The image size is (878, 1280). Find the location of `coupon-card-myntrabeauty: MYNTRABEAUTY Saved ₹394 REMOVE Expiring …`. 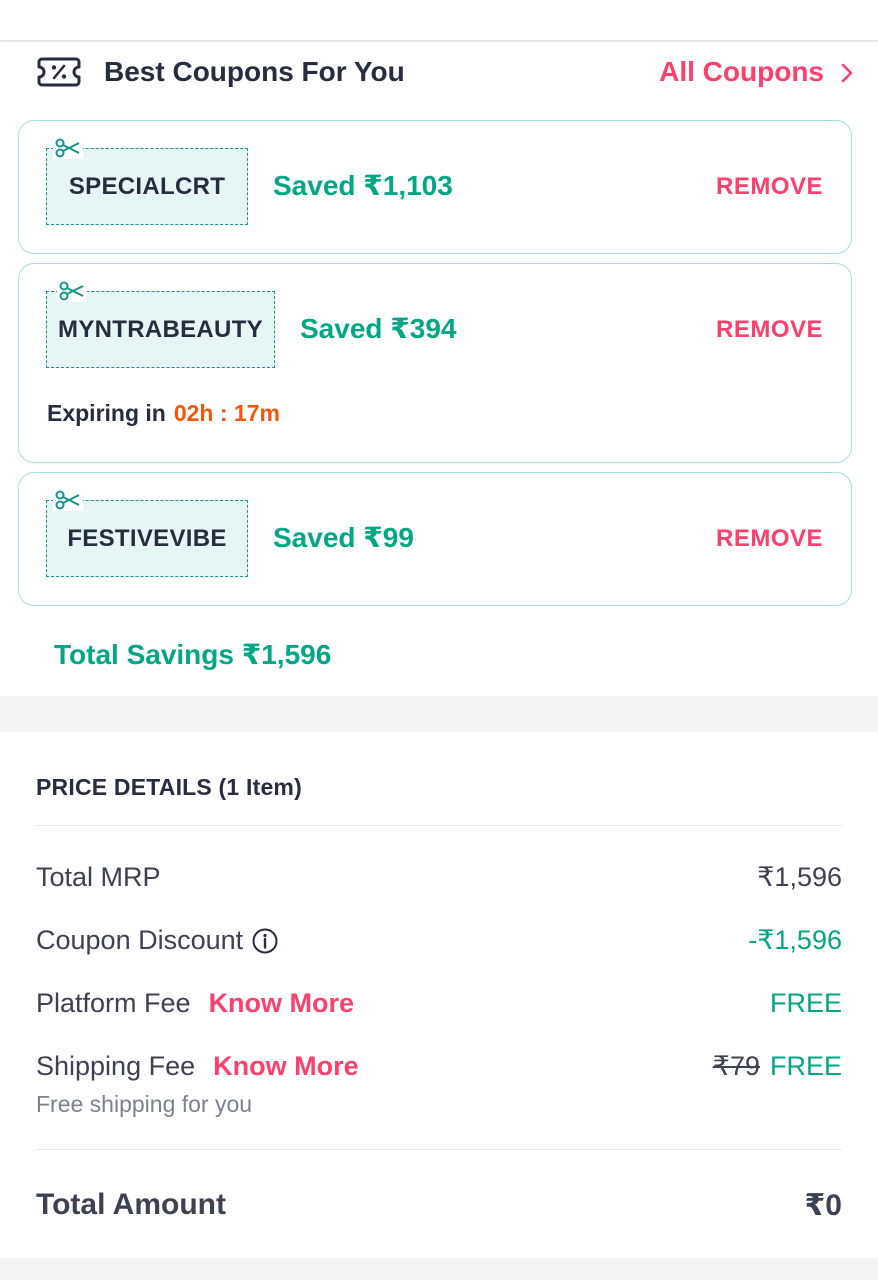

coupon-card-myntrabeauty: MYNTRABEAUTY Saved ₹394 REMOVE Expiring … is located at coordinates (435, 363).